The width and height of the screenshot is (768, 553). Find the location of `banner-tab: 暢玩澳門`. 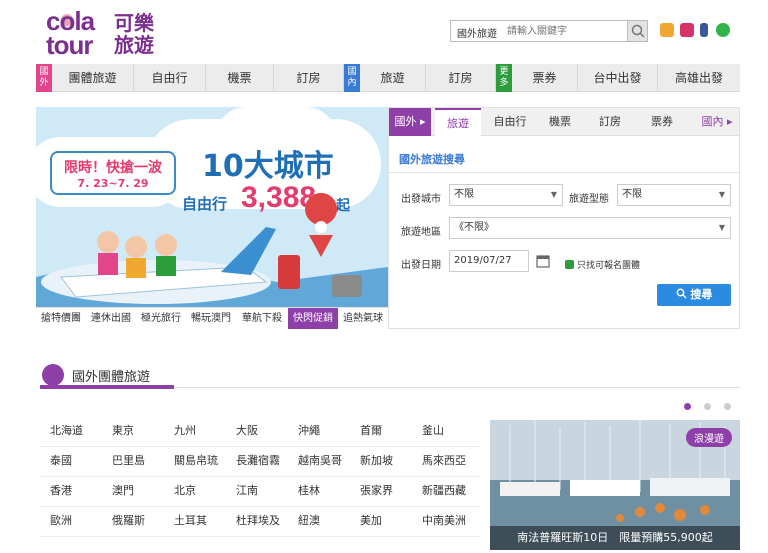

banner-tab: 暢玩澳門 is located at coordinates (211, 318).